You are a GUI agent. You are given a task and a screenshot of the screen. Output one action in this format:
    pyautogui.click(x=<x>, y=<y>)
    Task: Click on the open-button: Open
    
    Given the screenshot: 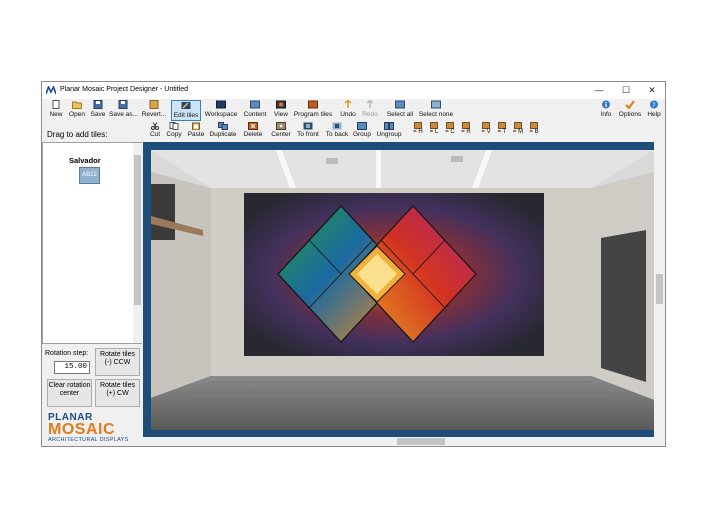 What is the action you would take?
    pyautogui.click(x=77, y=110)
    